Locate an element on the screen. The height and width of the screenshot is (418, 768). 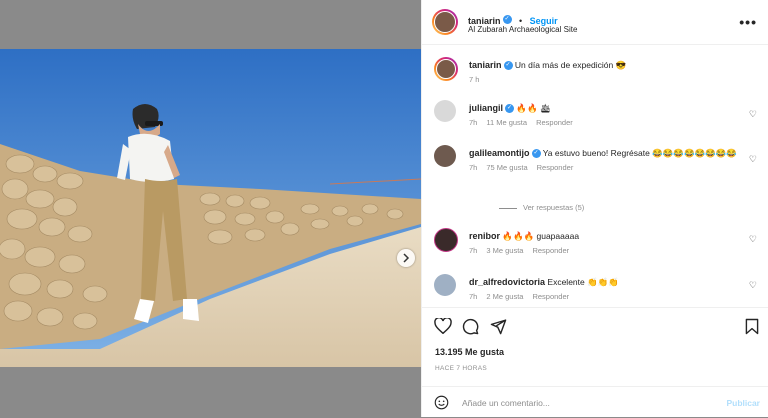
caption-text: Un día más de expedición 😎 is located at coordinates (570, 65).